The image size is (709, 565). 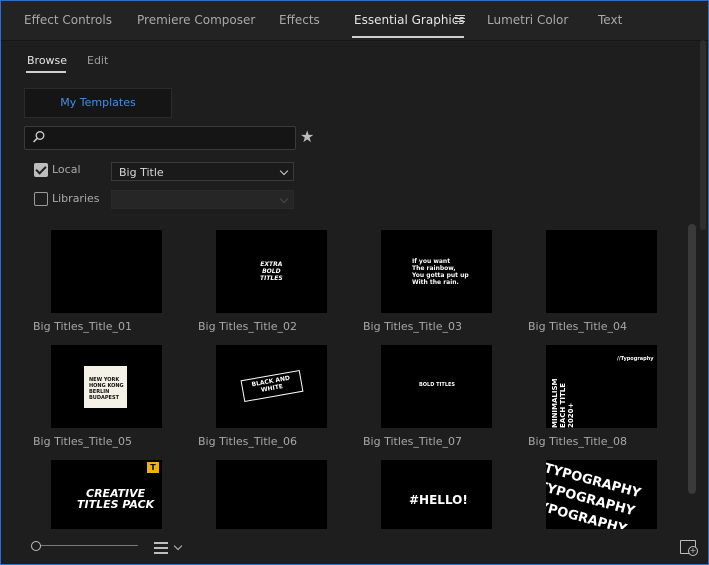 What do you see at coordinates (689, 548) in the screenshot?
I see `new-layer-icon: +` at bounding box center [689, 548].